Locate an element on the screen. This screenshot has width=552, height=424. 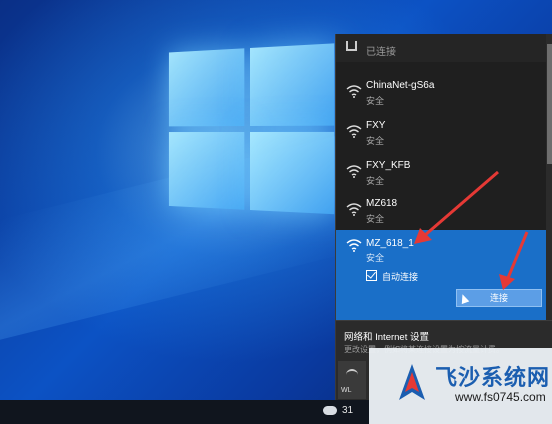
checkmark-icon is located at coordinates (371, 273).